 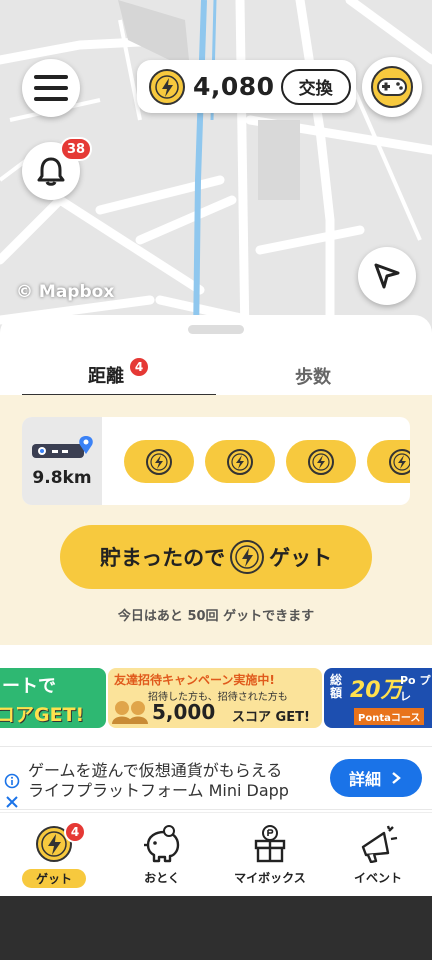 I want to click on tab-distance-badge: 4, so click(x=139, y=366).